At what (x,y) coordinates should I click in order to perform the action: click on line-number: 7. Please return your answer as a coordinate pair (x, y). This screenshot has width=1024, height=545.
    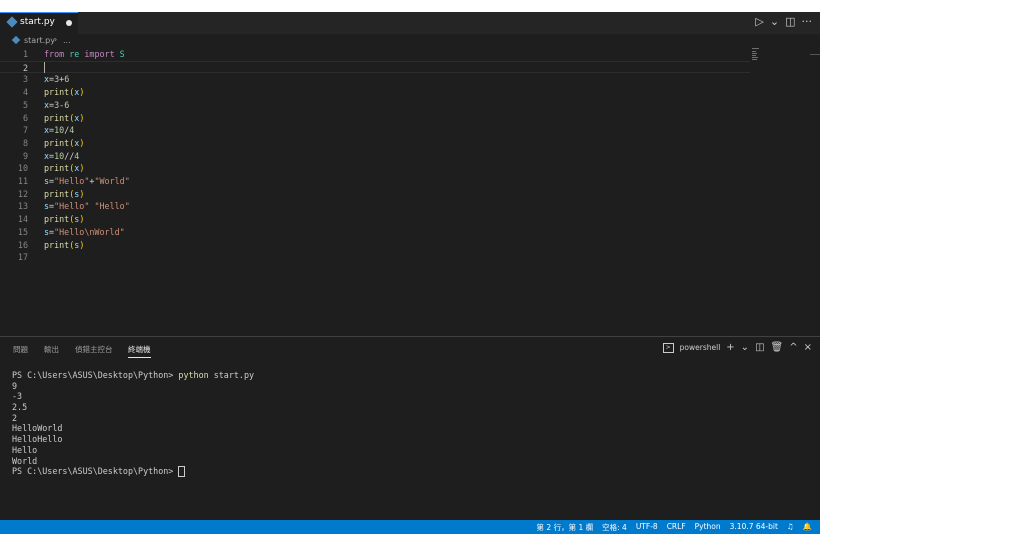
    Looking at the image, I should click on (25, 130).